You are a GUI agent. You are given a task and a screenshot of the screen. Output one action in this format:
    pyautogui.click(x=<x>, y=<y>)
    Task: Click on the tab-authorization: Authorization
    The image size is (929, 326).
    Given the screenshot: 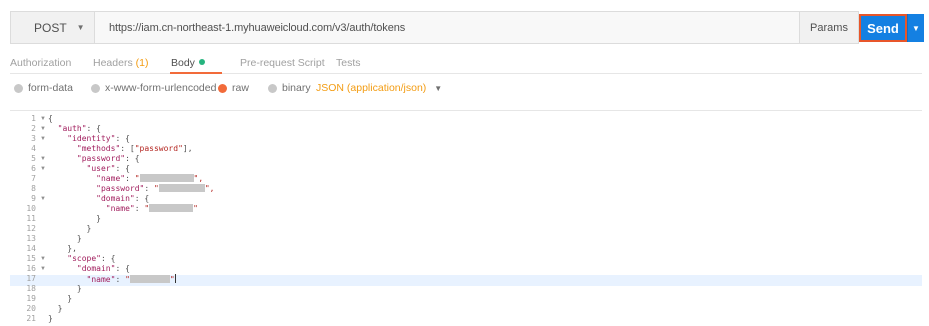 What is the action you would take?
    pyautogui.click(x=40, y=63)
    